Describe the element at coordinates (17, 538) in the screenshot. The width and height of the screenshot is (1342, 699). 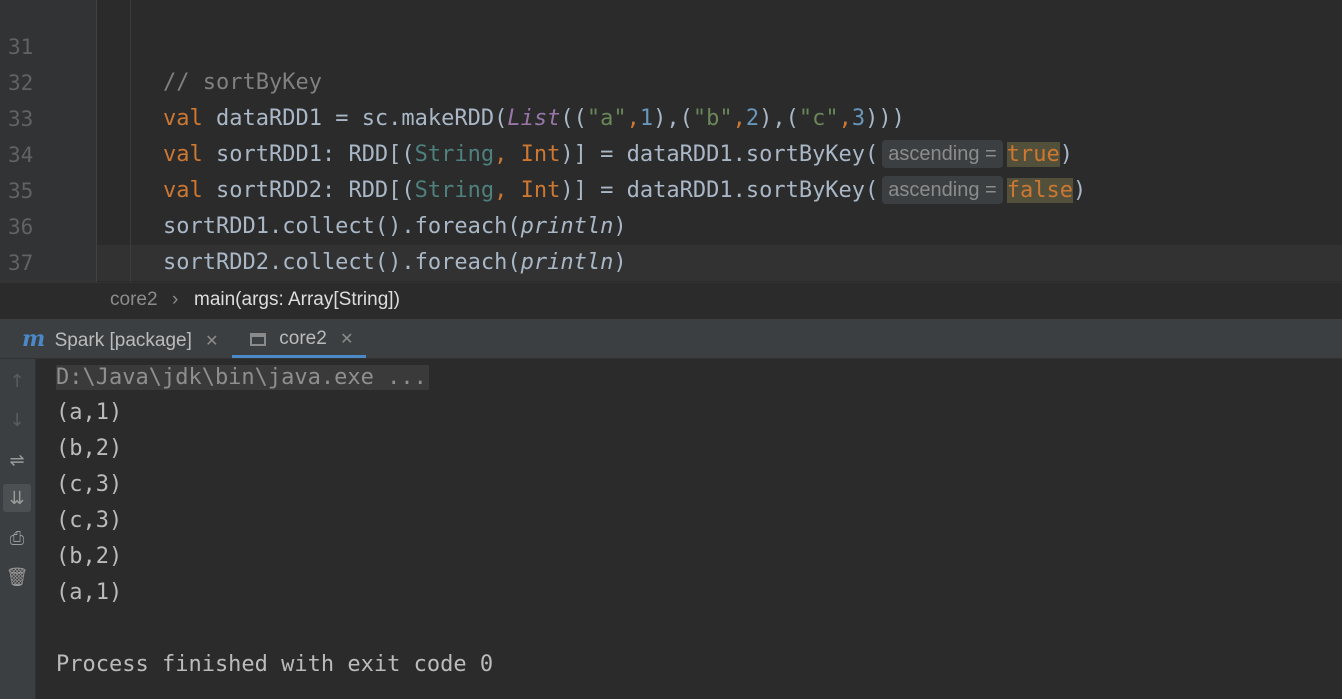
I see `print-icon: ⎙` at that location.